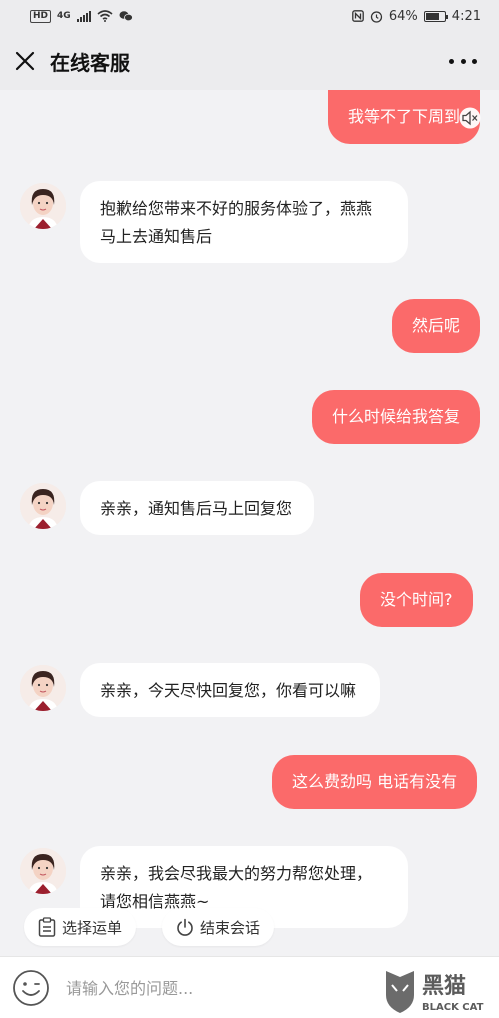 The height and width of the screenshot is (1018, 499). I want to click on user-message: 什么时候给我答复, so click(396, 417).